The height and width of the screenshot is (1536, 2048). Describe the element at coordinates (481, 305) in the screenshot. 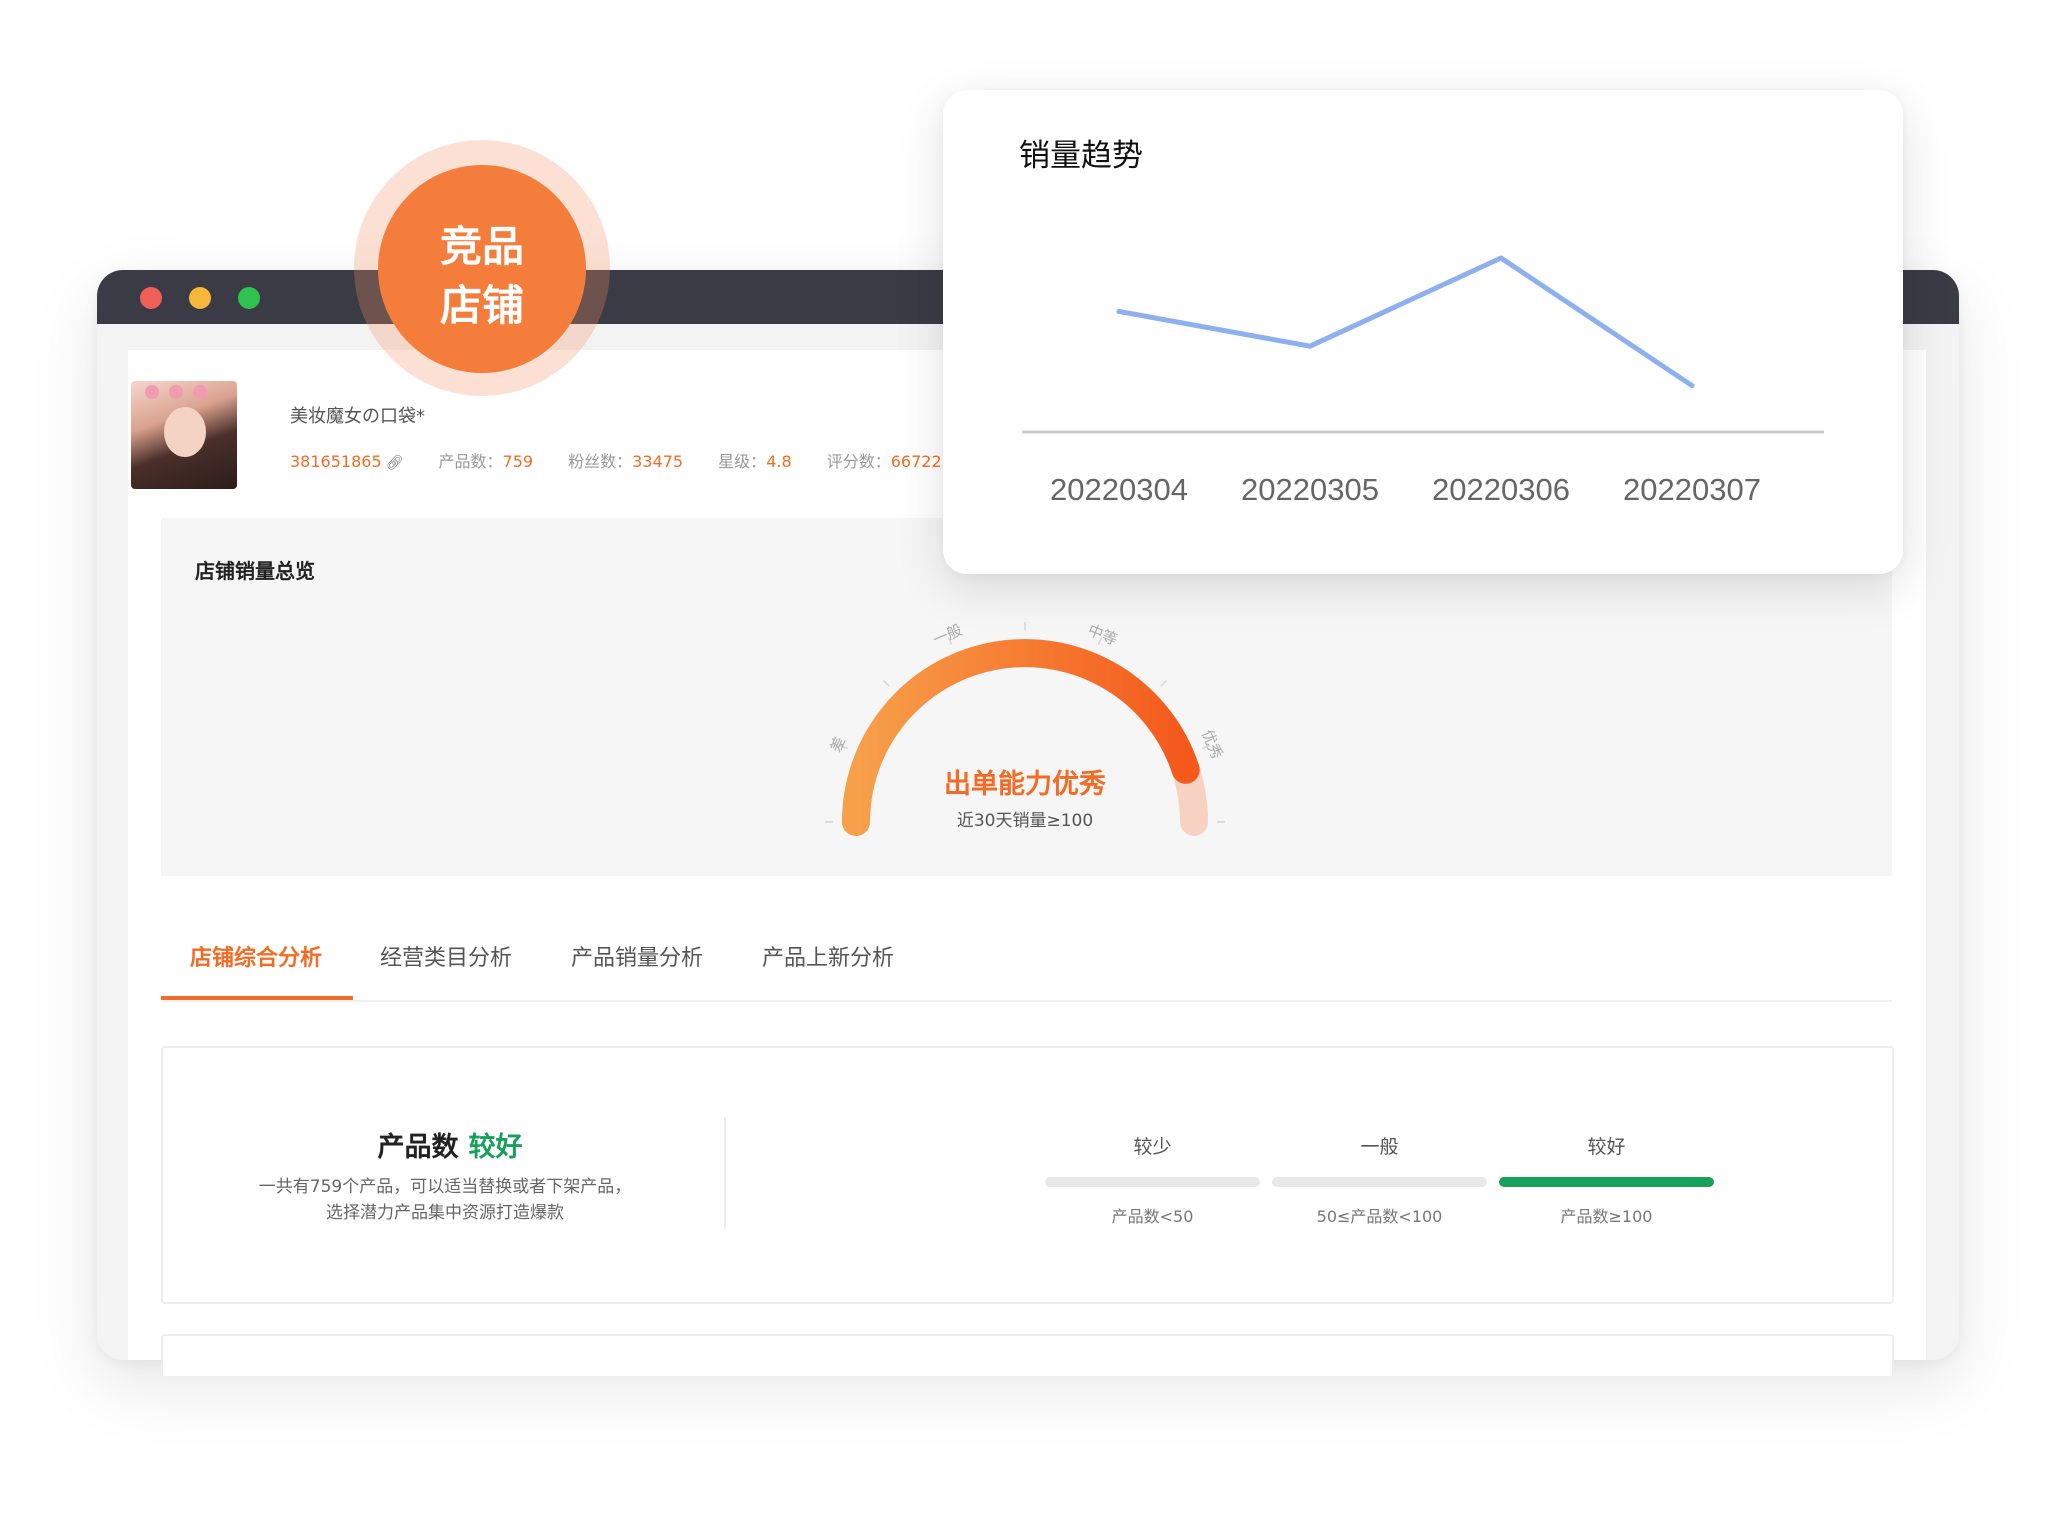

I see `badge-line-2: 店铺` at that location.